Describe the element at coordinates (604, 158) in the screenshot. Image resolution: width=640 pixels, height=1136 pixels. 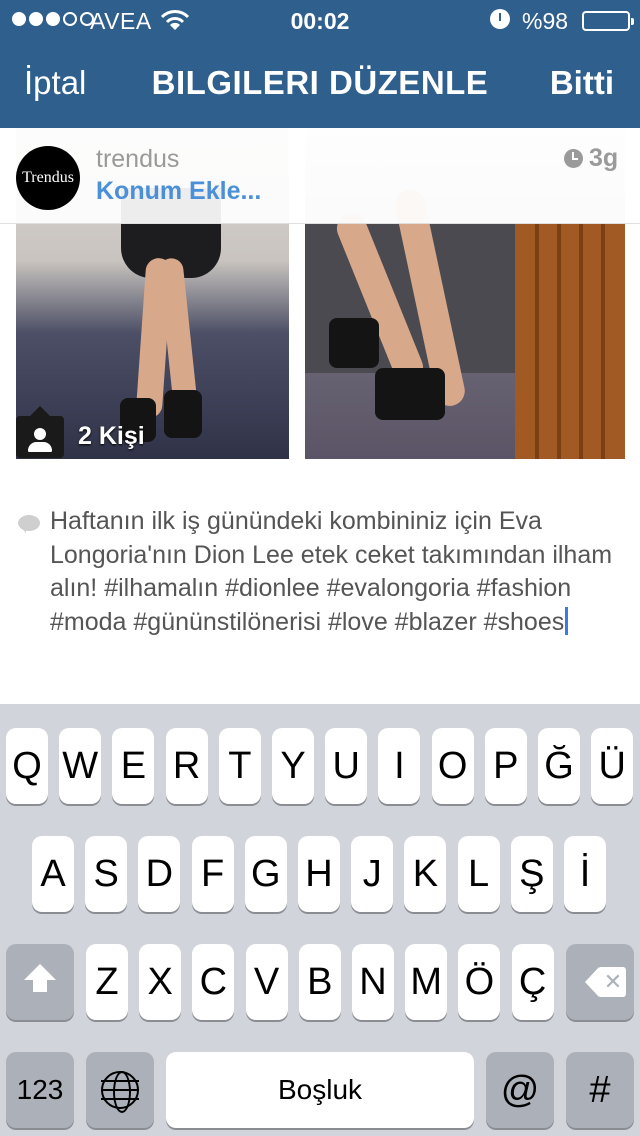
I see `post-age: 3g` at that location.